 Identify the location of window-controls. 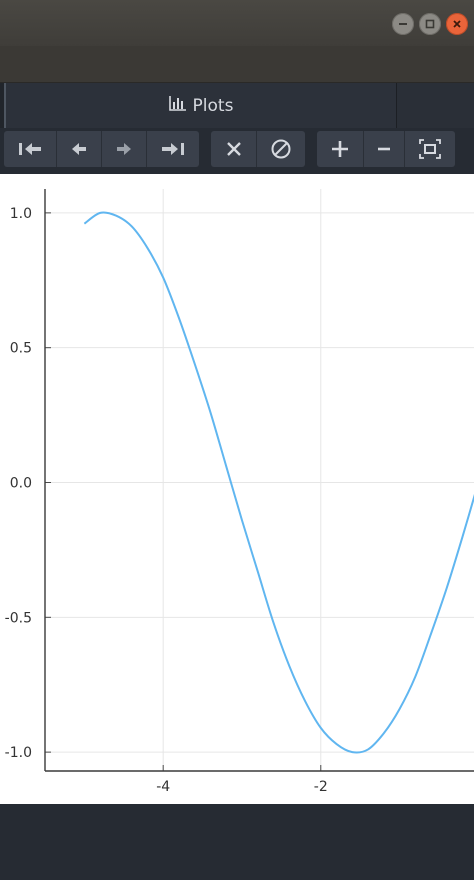
(430, 24).